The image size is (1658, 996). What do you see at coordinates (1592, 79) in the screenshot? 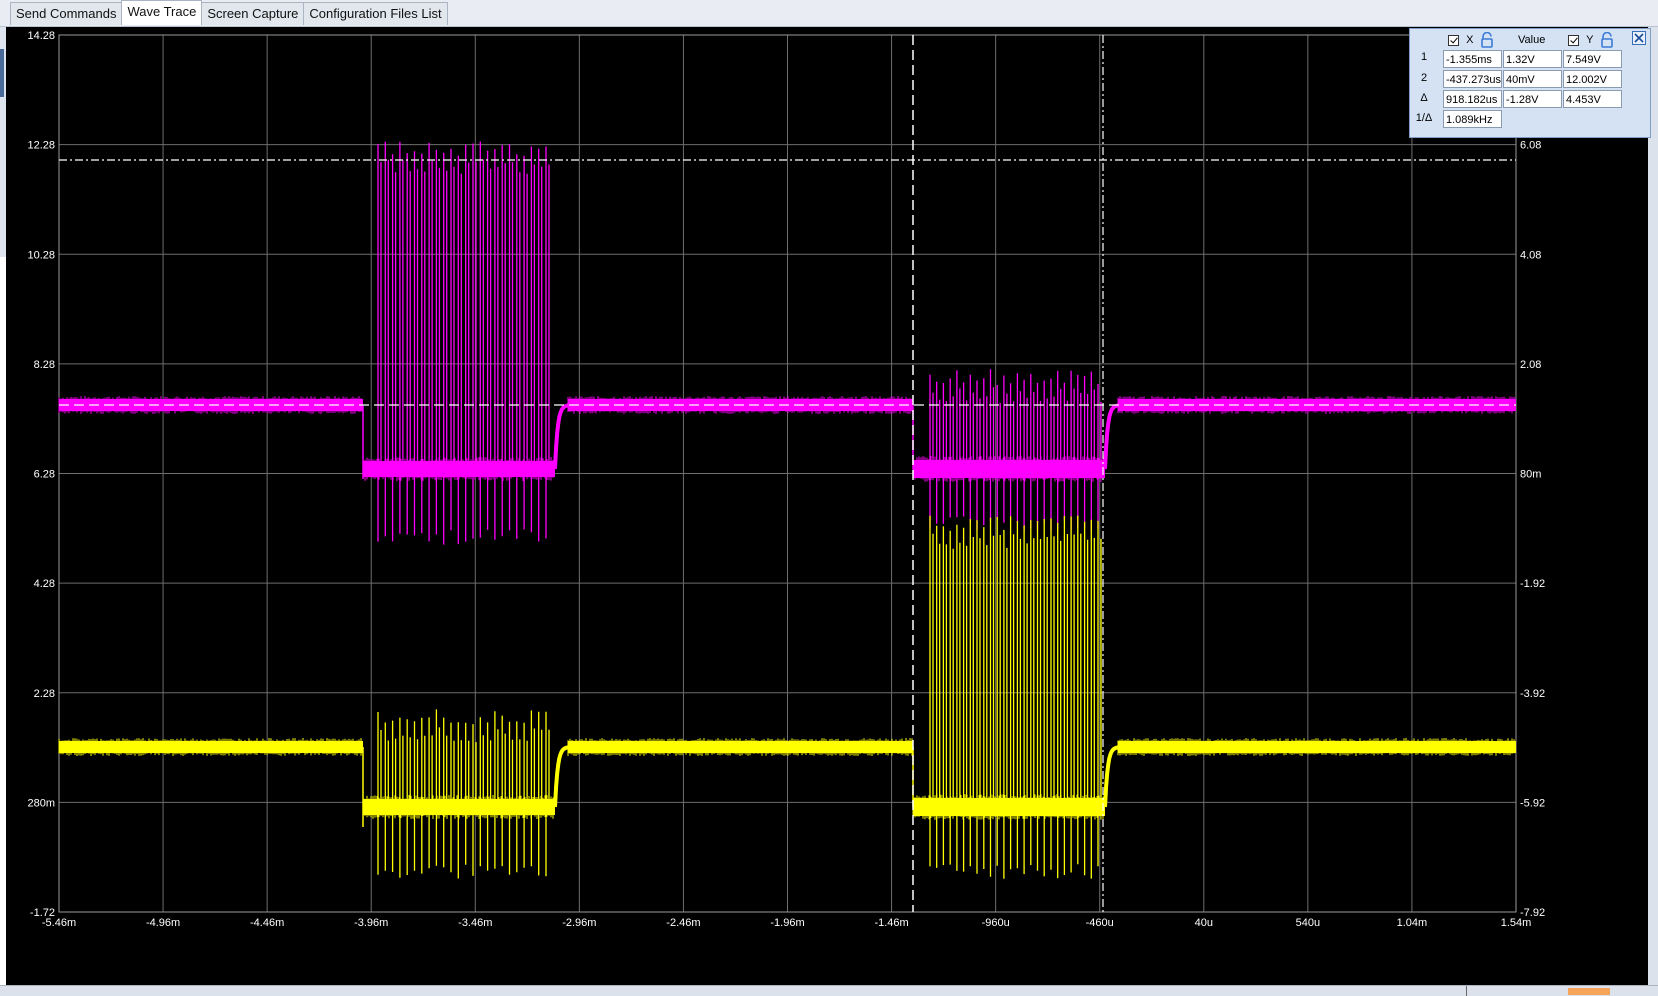
I see `row-2-y: 12.002V` at bounding box center [1592, 79].